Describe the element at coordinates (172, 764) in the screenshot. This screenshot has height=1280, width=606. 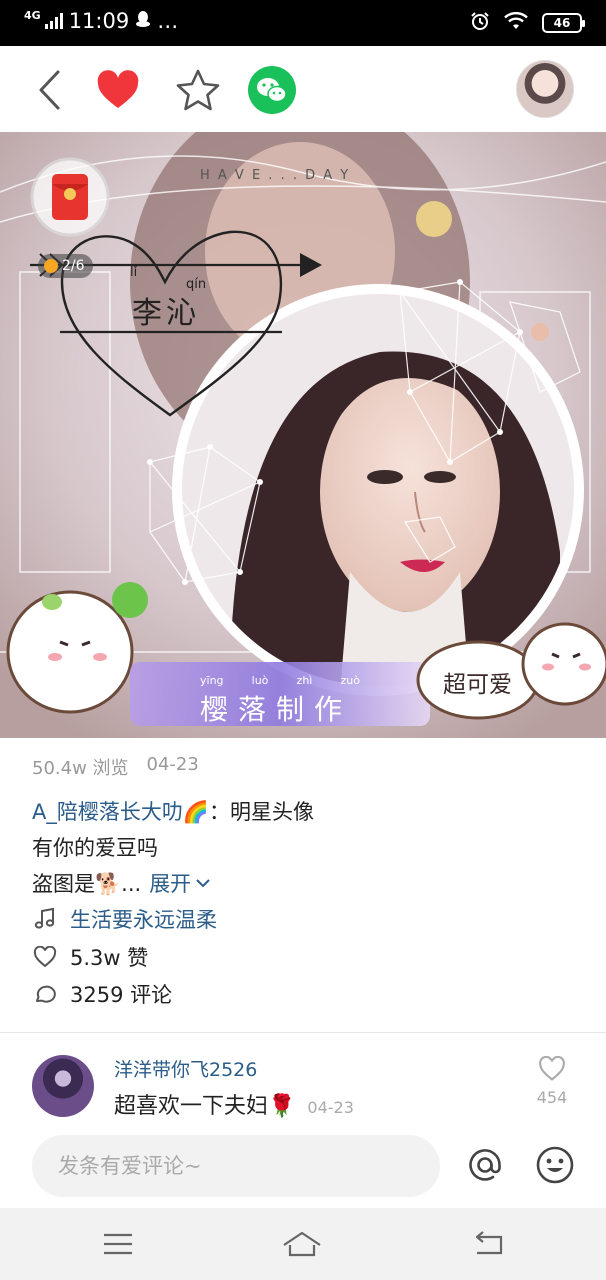
I see `post-date: 04-23` at that location.